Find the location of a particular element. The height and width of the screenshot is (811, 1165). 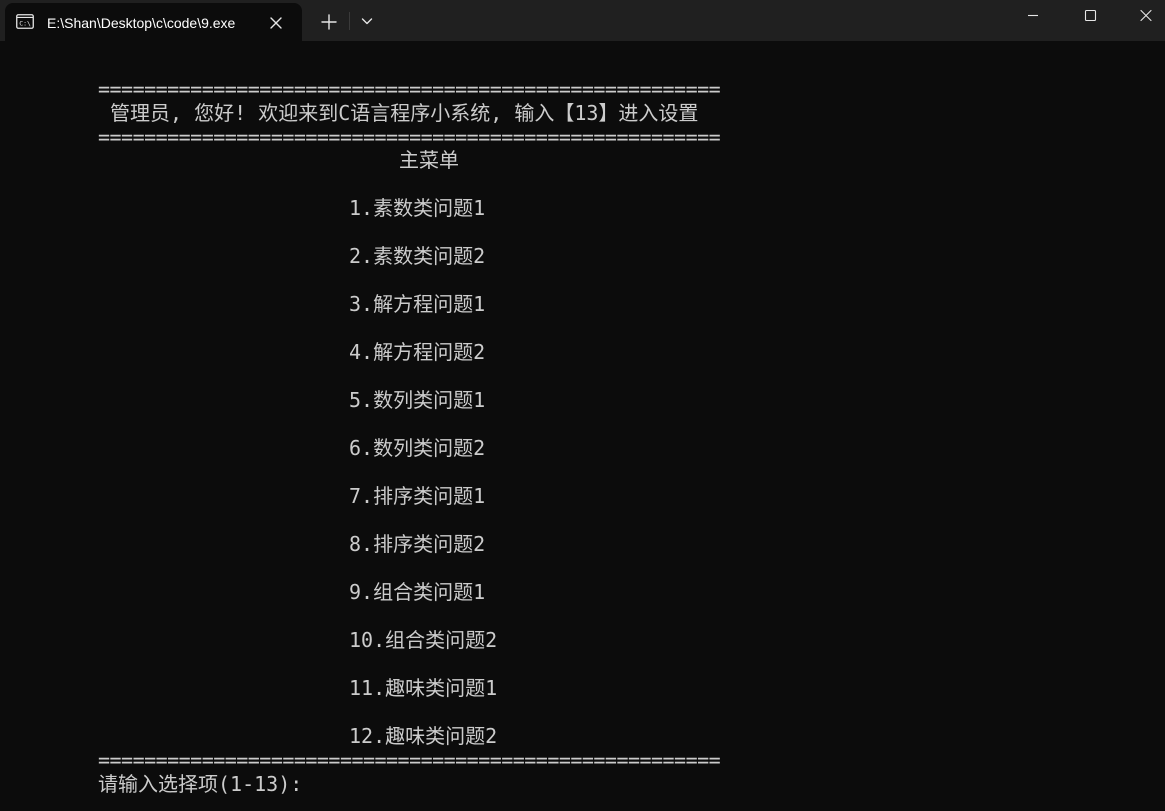

menu-item: 2.素数类问题2 is located at coordinates (417, 256).